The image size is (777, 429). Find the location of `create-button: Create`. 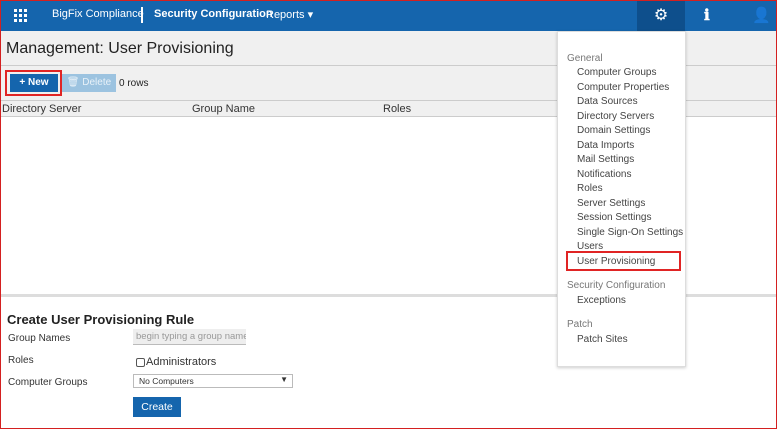

create-button: Create is located at coordinates (157, 407).